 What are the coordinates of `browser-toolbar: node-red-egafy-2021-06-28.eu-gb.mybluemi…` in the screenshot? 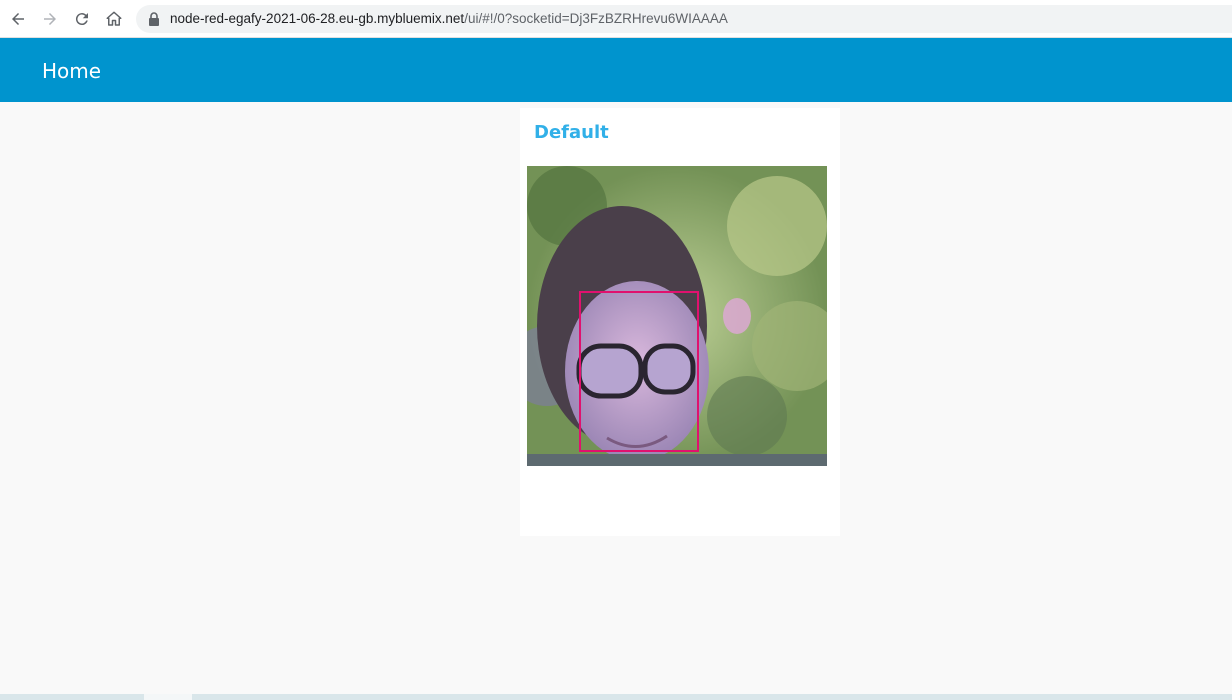 It's located at (616, 19).